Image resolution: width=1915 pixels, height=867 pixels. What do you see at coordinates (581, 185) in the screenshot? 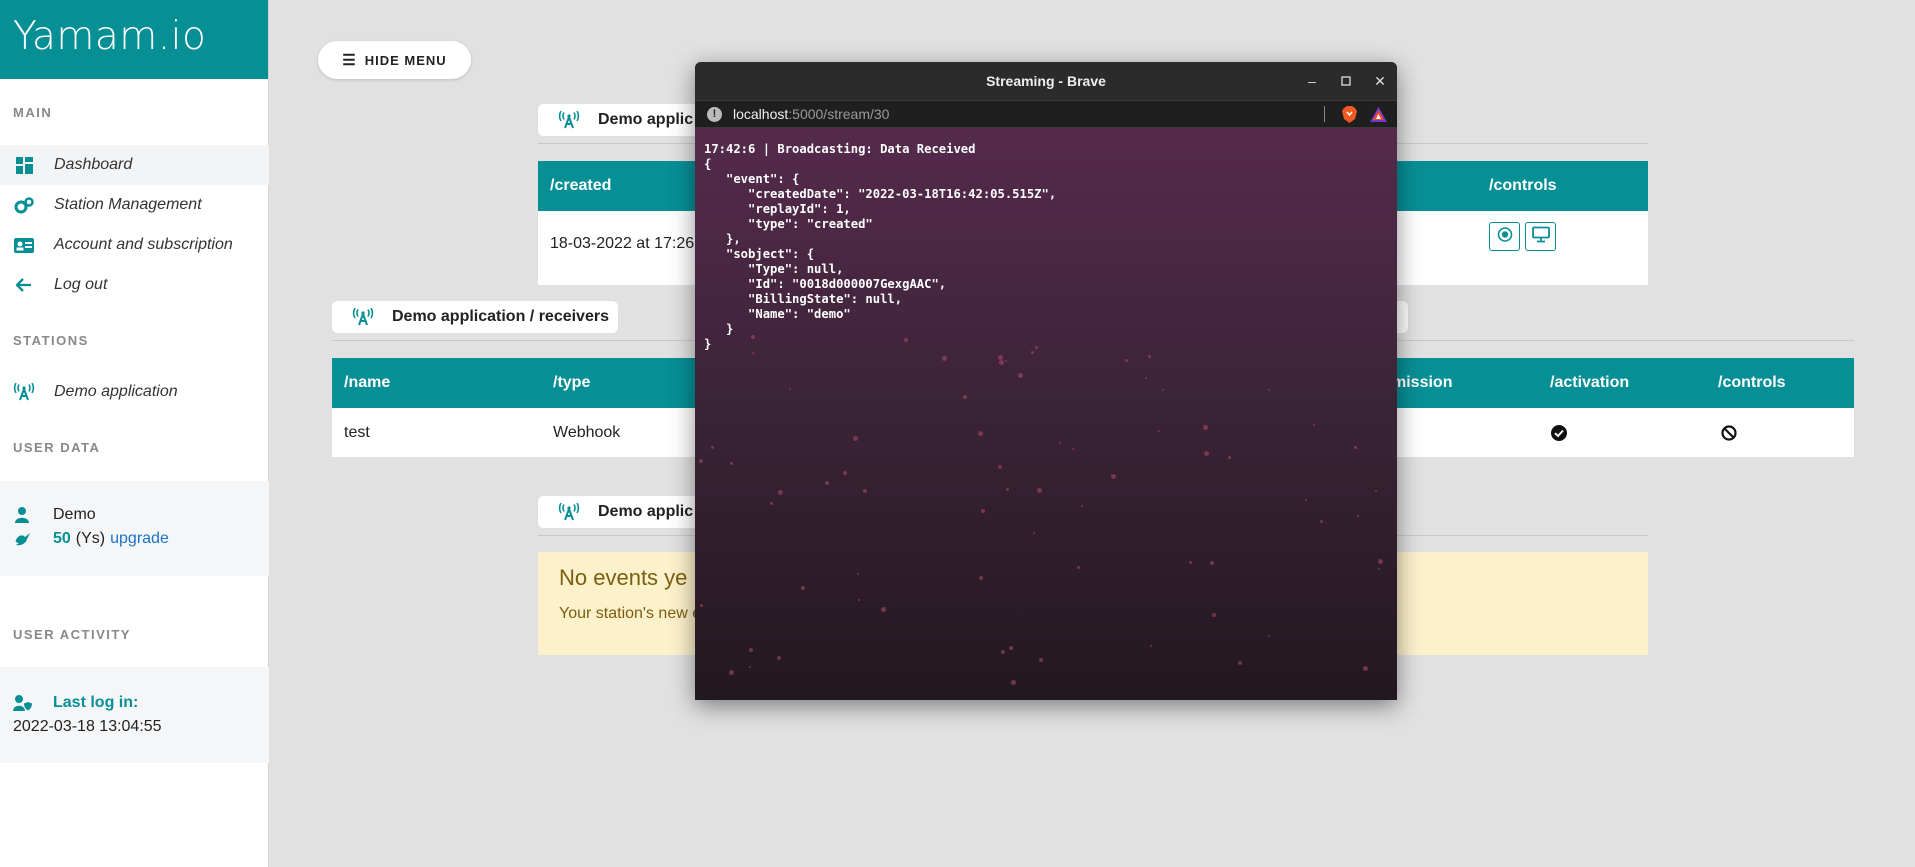
I see `col-created: /created` at bounding box center [581, 185].